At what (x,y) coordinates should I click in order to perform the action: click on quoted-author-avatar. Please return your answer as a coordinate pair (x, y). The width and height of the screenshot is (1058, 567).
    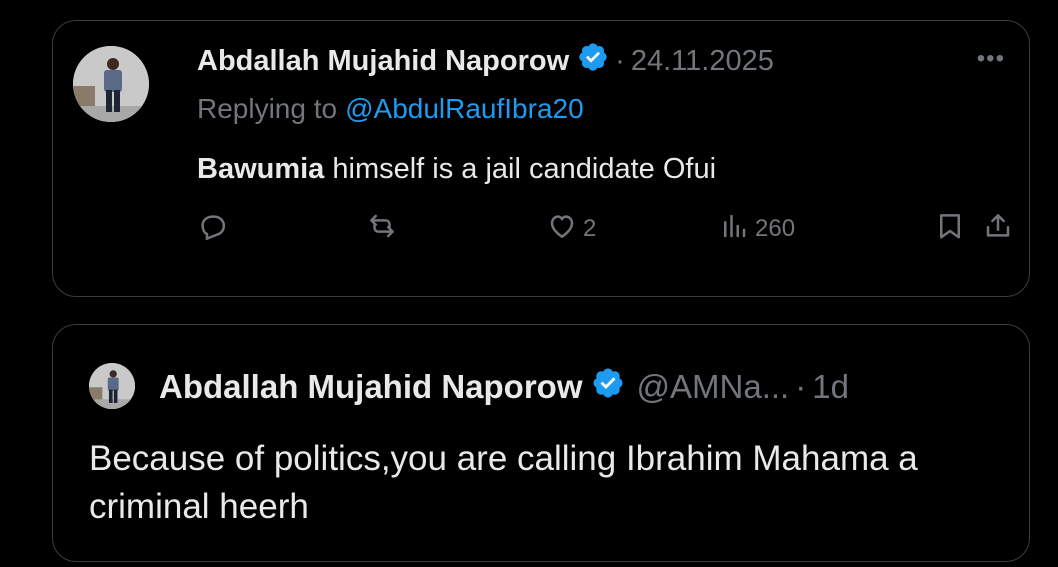
    Looking at the image, I should click on (112, 386).